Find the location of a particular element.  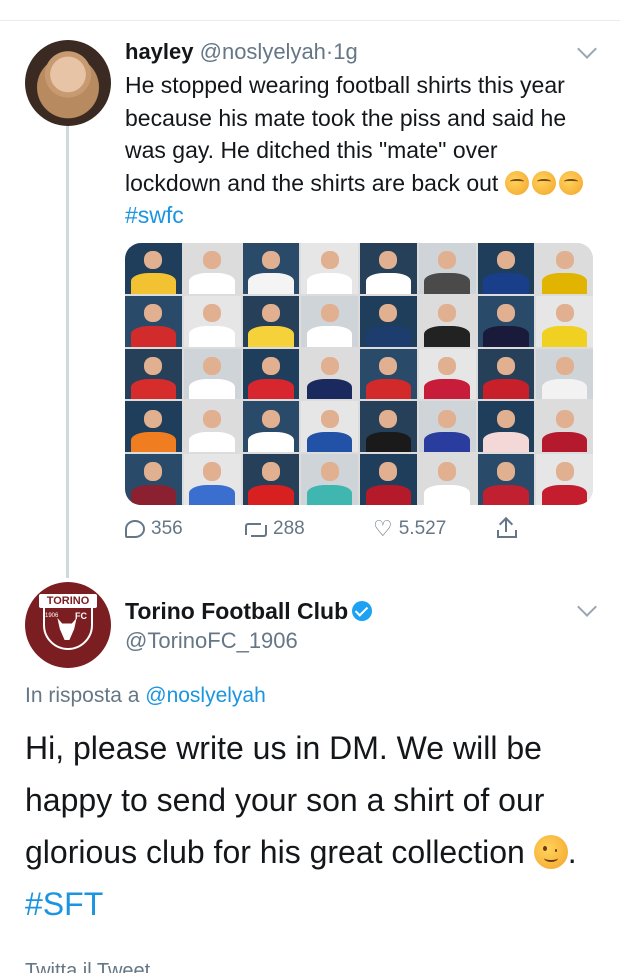

share-icon is located at coordinates (507, 527).